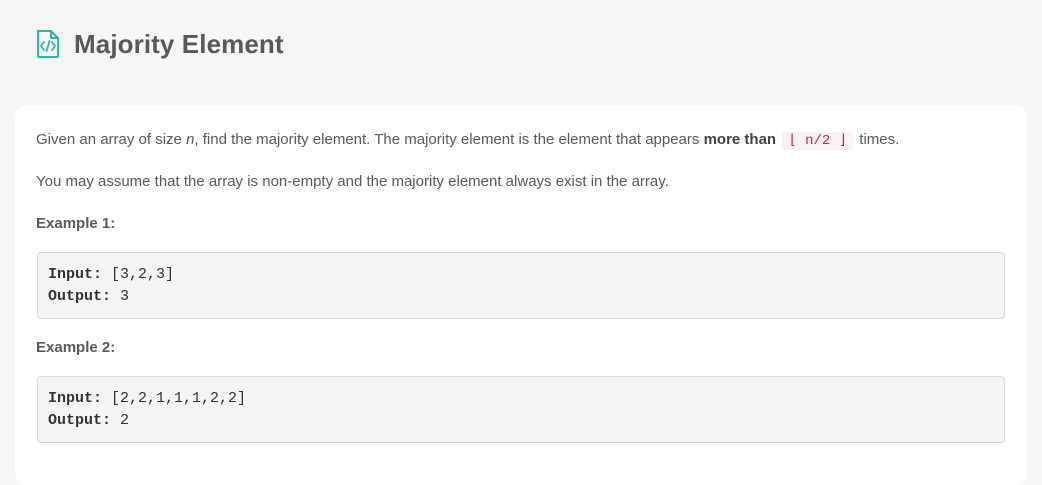  Describe the element at coordinates (818, 141) in the screenshot. I see `floor-n-half-code: ⌊ n/2 ⌋` at that location.